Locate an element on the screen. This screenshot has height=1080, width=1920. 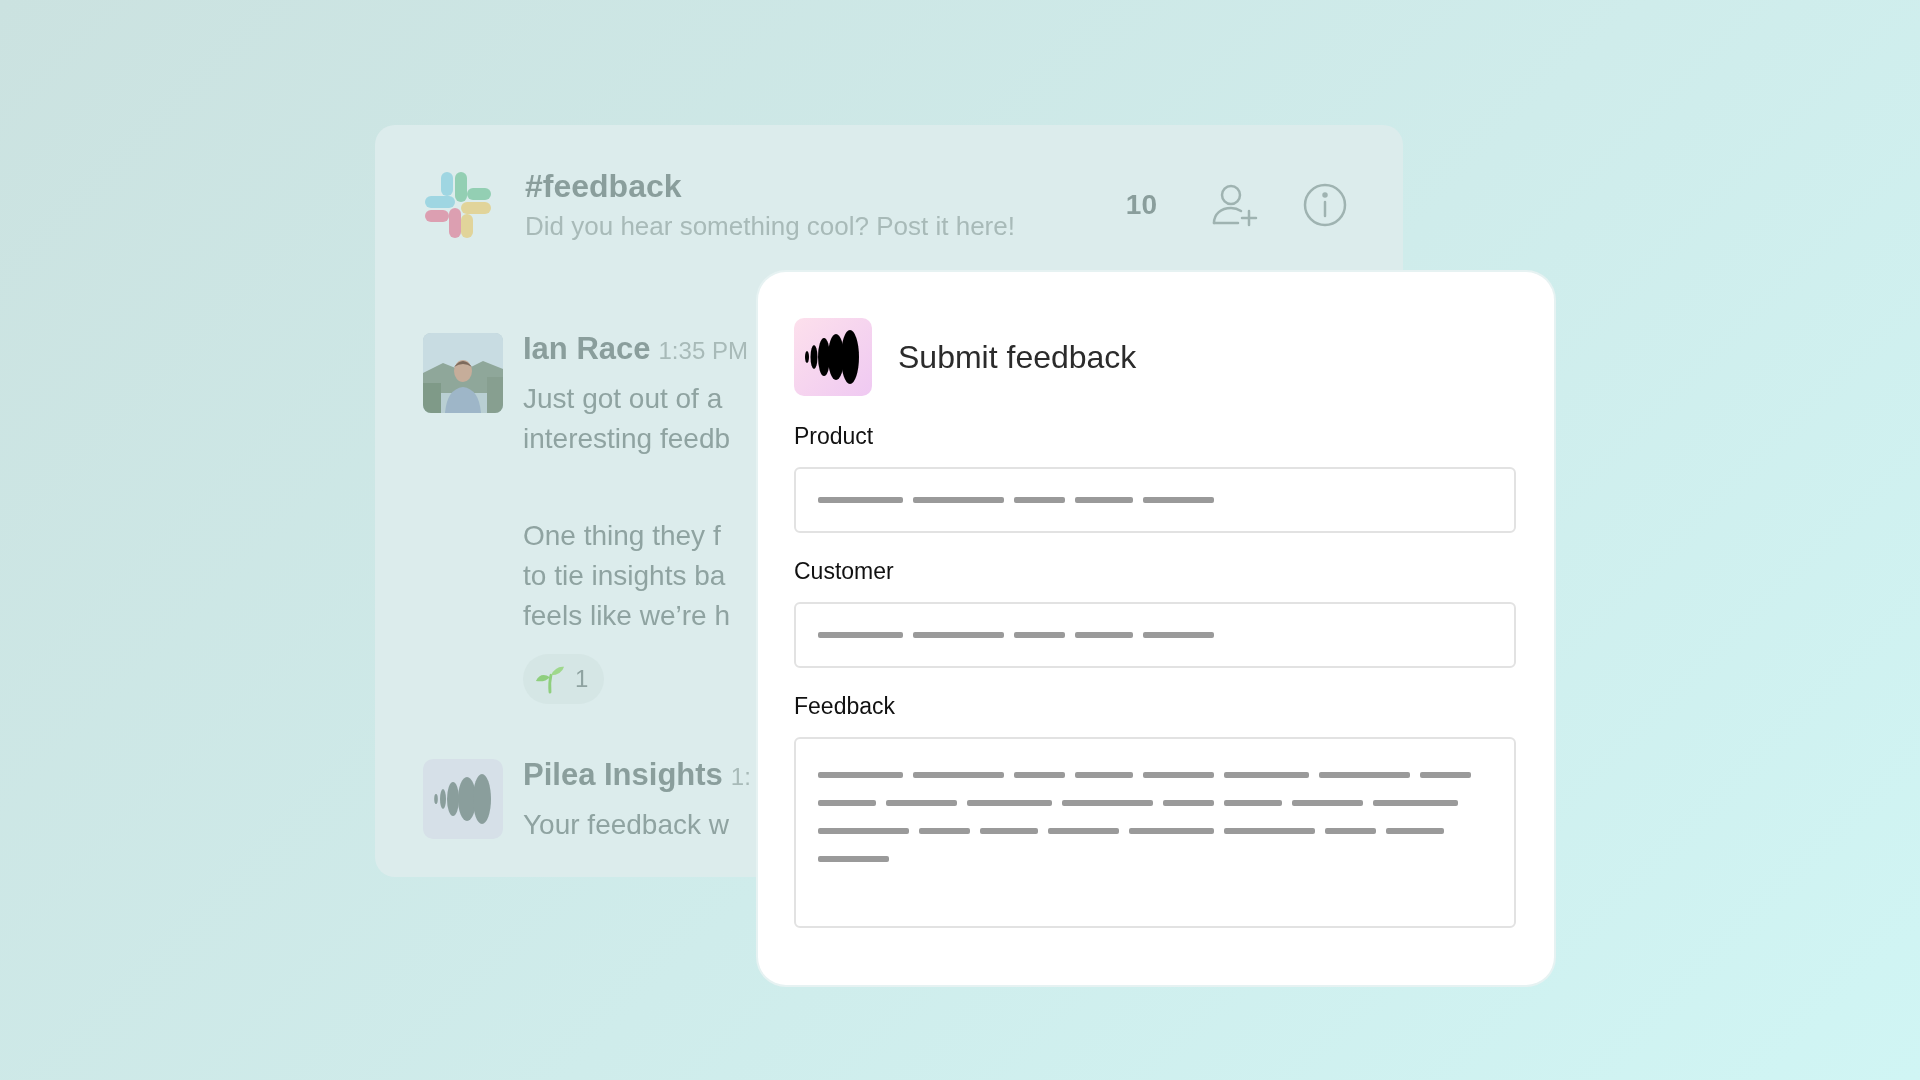
message-text: One thing they f is located at coordinates (622, 536).